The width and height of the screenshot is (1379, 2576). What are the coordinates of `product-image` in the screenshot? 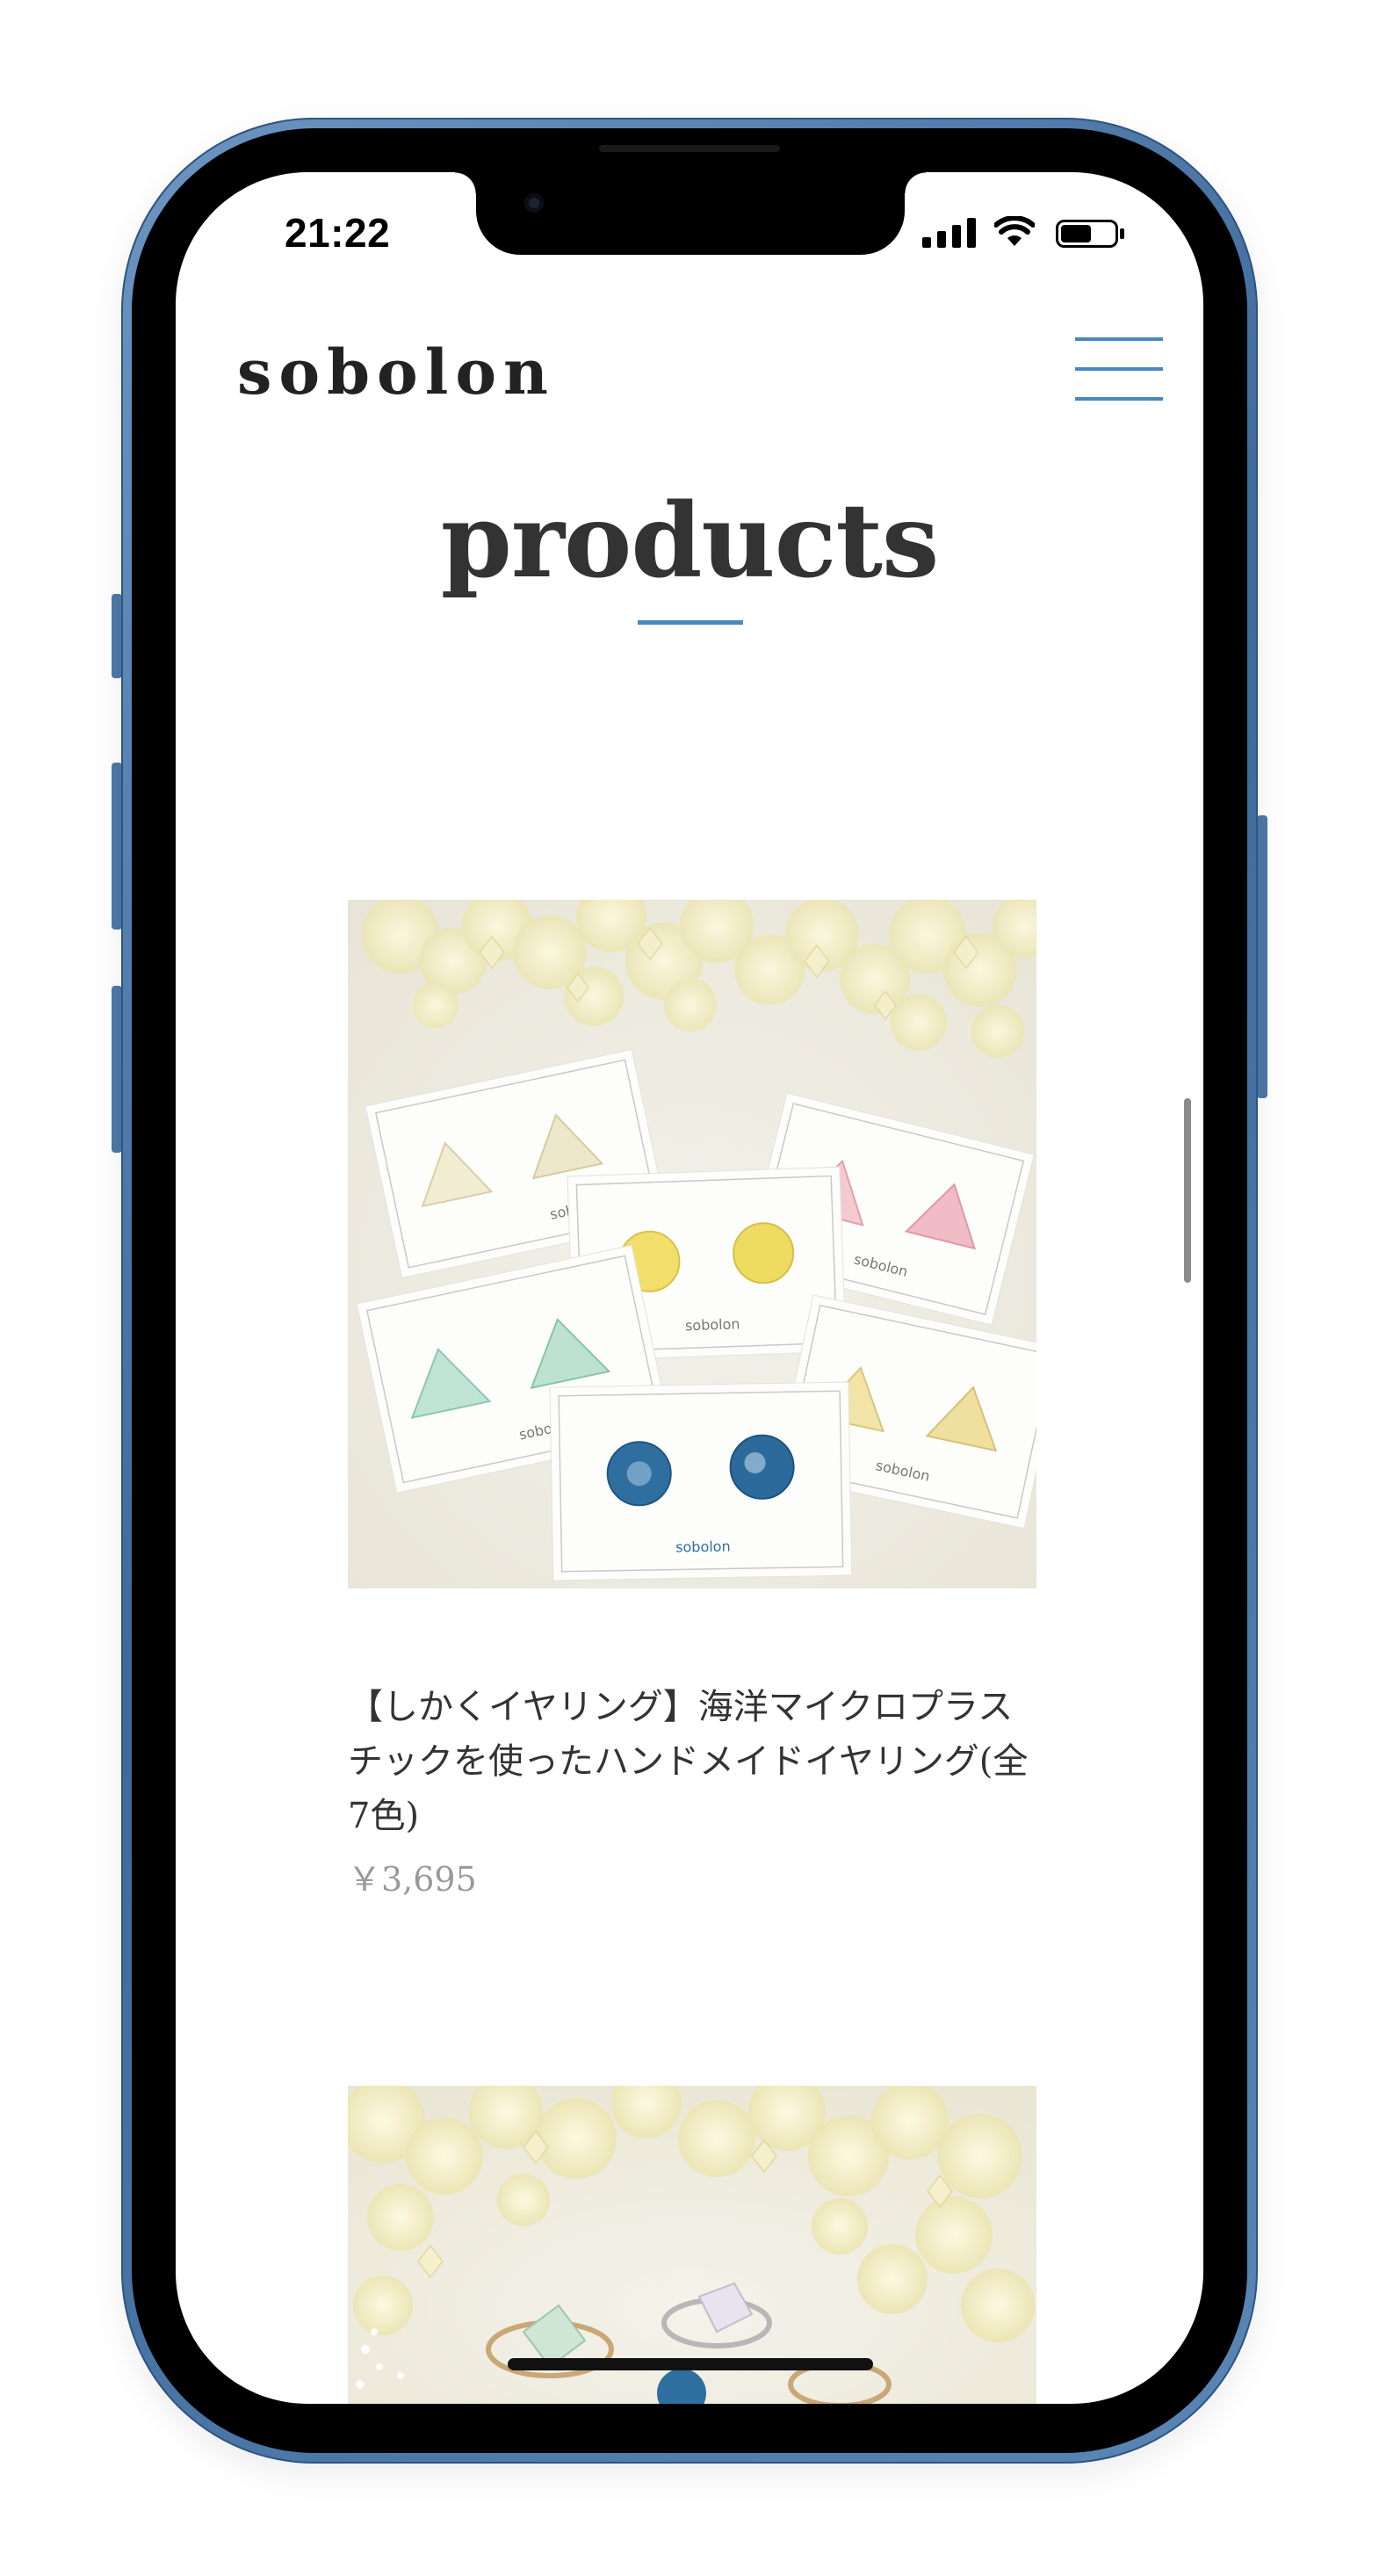 It's located at (692, 2245).